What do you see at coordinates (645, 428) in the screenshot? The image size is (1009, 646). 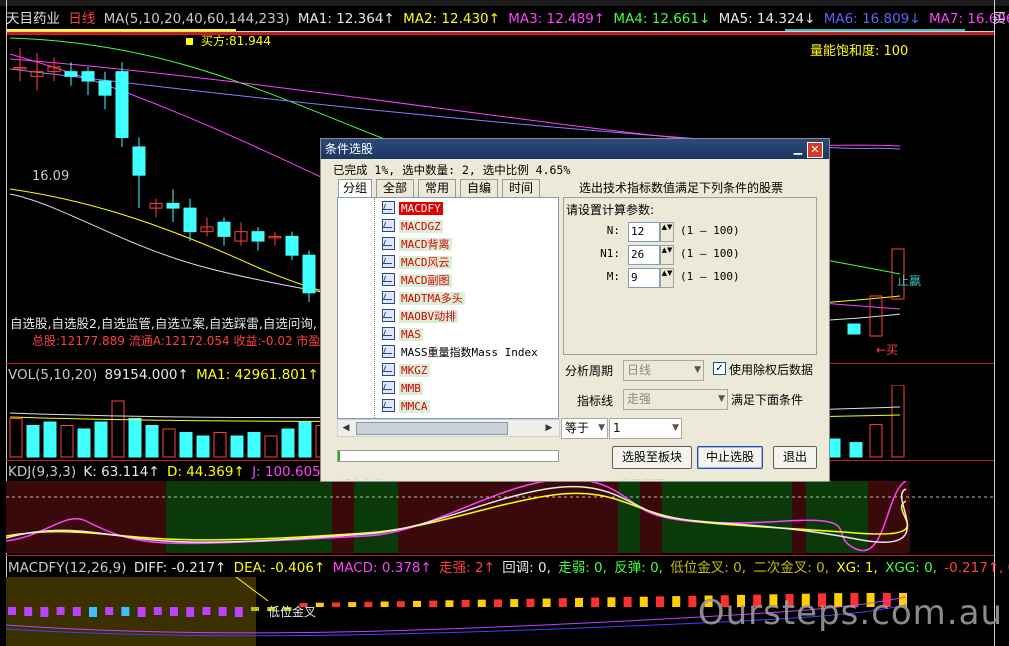 I see `compare-value-select: 1 ▼` at bounding box center [645, 428].